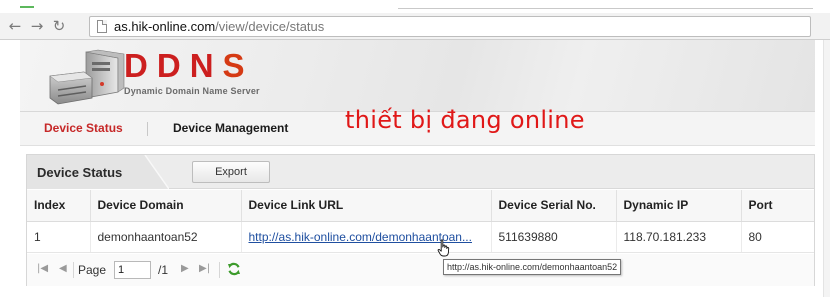 This screenshot has width=830, height=297. Describe the element at coordinates (230, 128) in the screenshot. I see `tab-device-management: Device Management` at that location.